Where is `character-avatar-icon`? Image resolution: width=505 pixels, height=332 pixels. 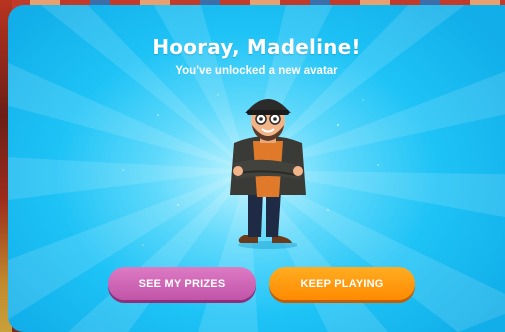 character-avatar-icon is located at coordinates (268, 174).